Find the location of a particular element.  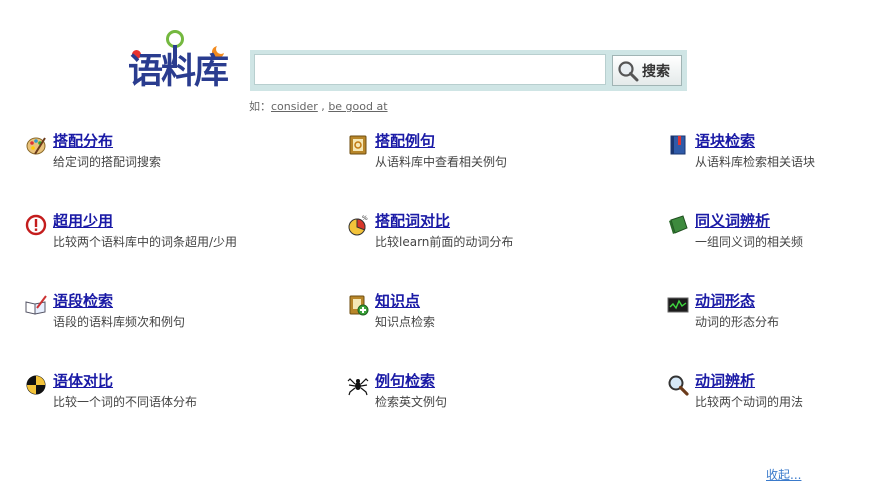

bookmark-book-icon is located at coordinates (678, 145).